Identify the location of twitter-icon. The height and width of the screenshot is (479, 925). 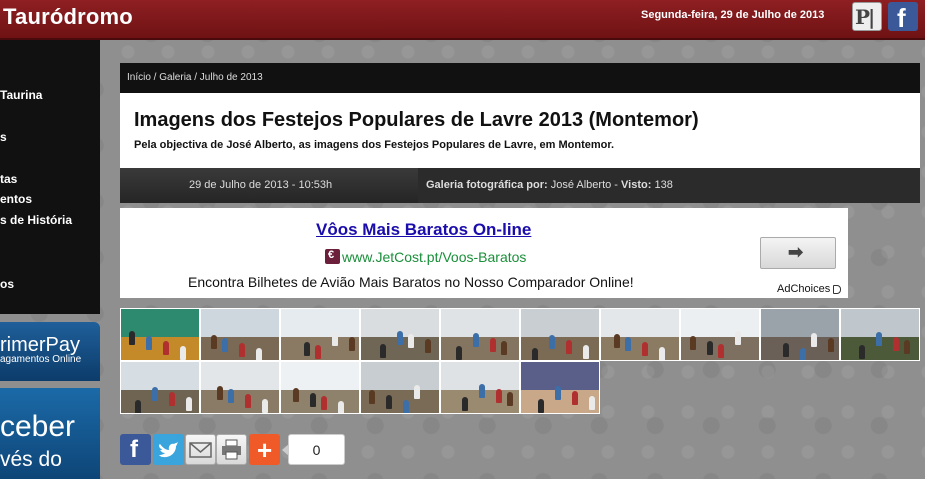
(168, 450).